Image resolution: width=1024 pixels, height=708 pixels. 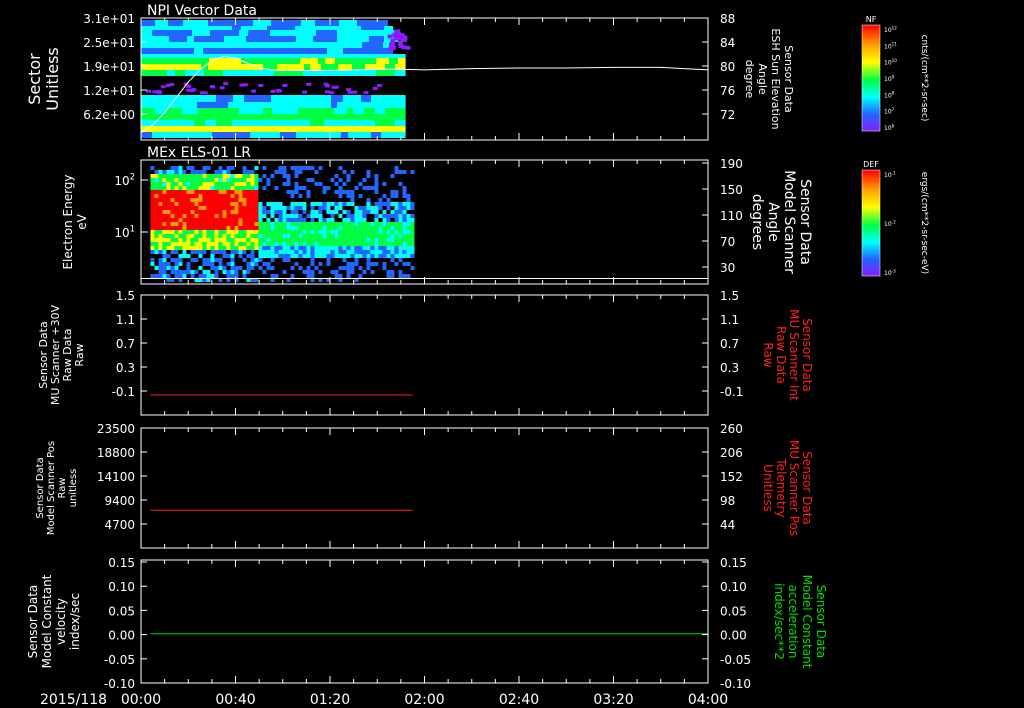 I want to click on colorbar-tick: 1010, so click(x=890, y=62).